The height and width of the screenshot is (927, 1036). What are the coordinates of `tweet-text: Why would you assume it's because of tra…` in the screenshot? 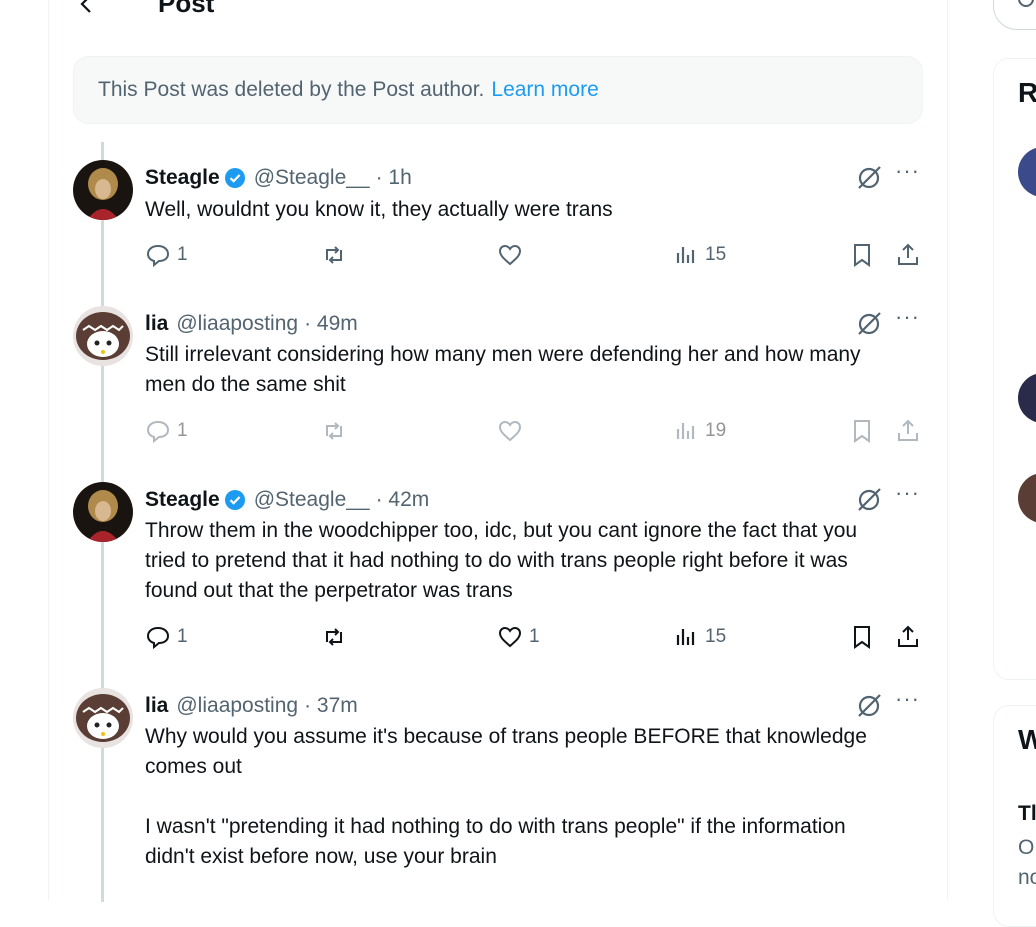 It's located at (506, 796).